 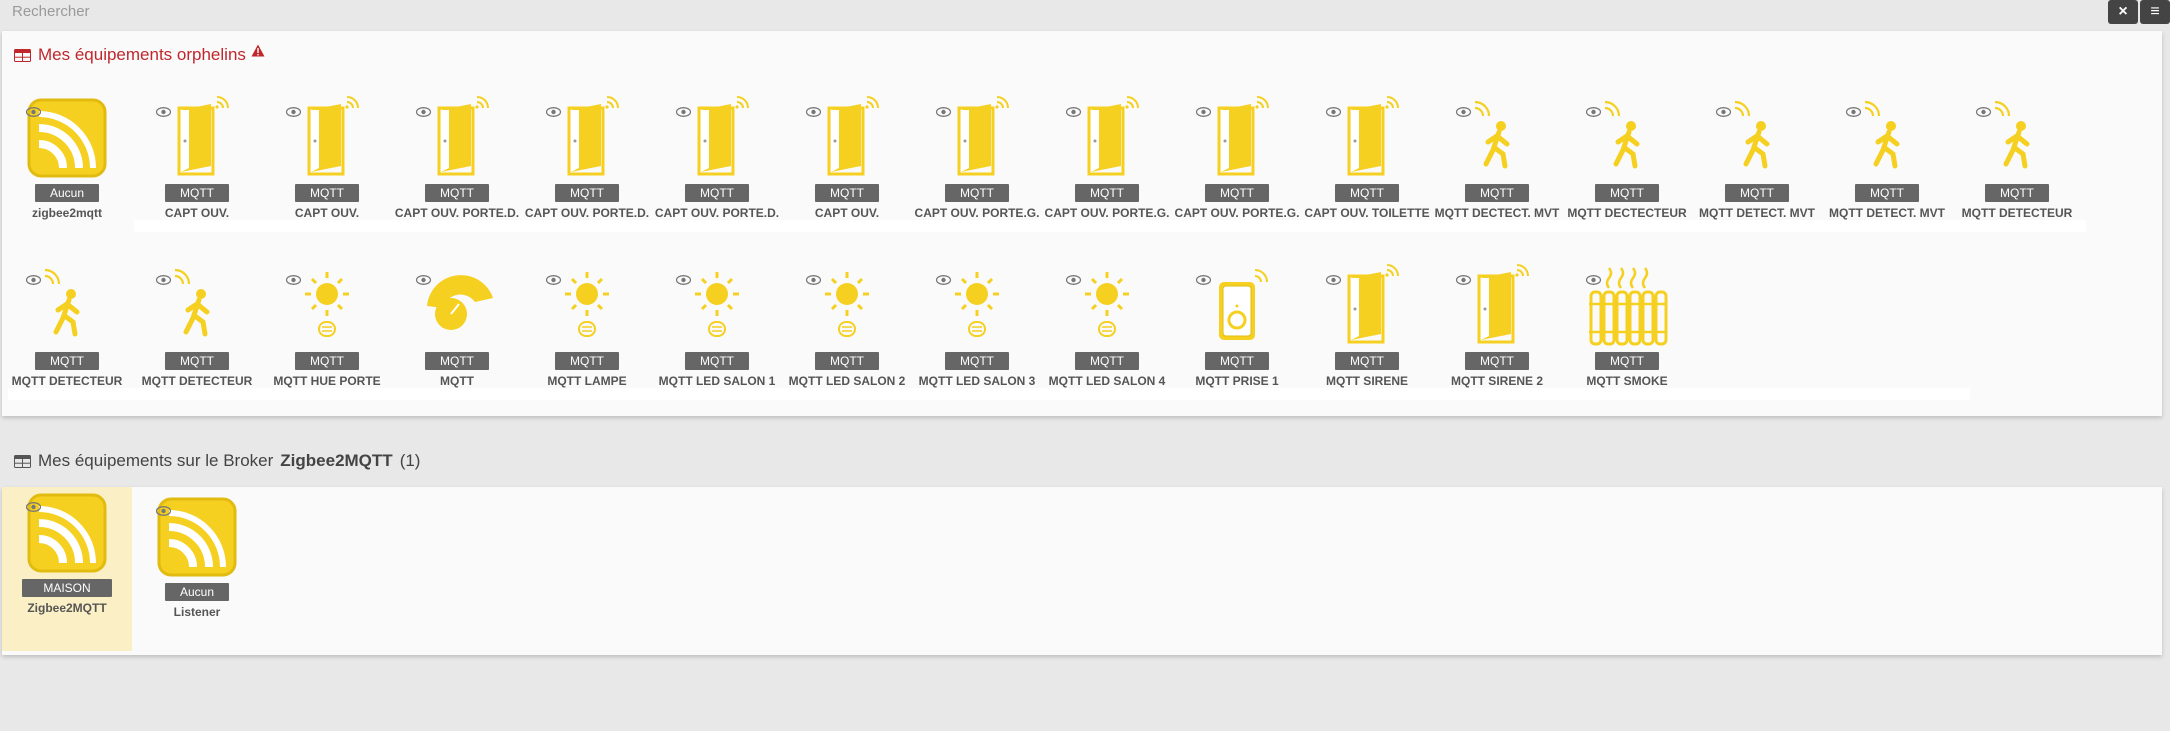 I want to click on equipment-card: MQTT MQTT SIRENE 2, so click(x=1497, y=325).